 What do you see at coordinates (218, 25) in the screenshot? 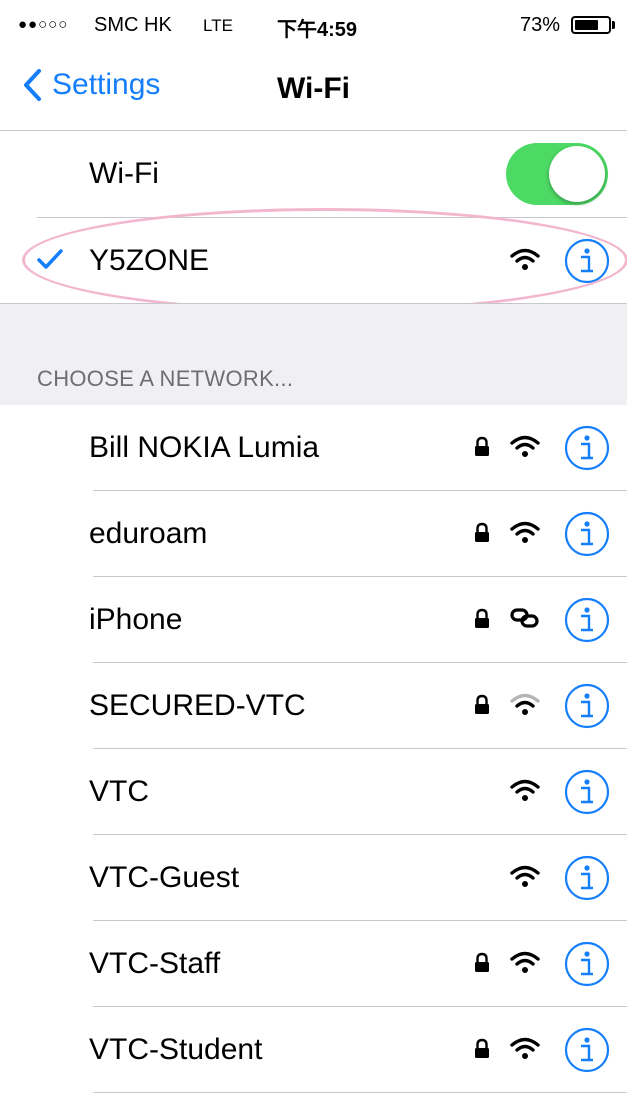
I see `network-type: LTE` at bounding box center [218, 25].